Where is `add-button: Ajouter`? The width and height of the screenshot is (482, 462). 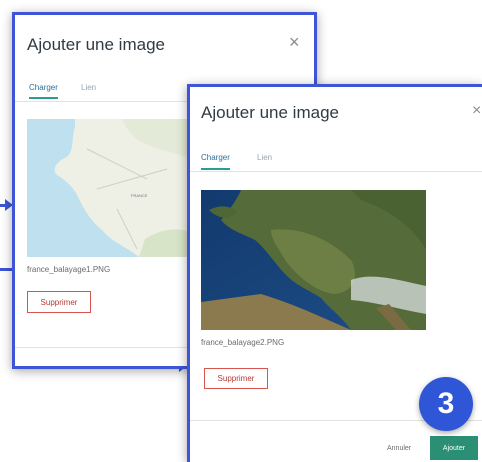 add-button: Ajouter is located at coordinates (454, 448).